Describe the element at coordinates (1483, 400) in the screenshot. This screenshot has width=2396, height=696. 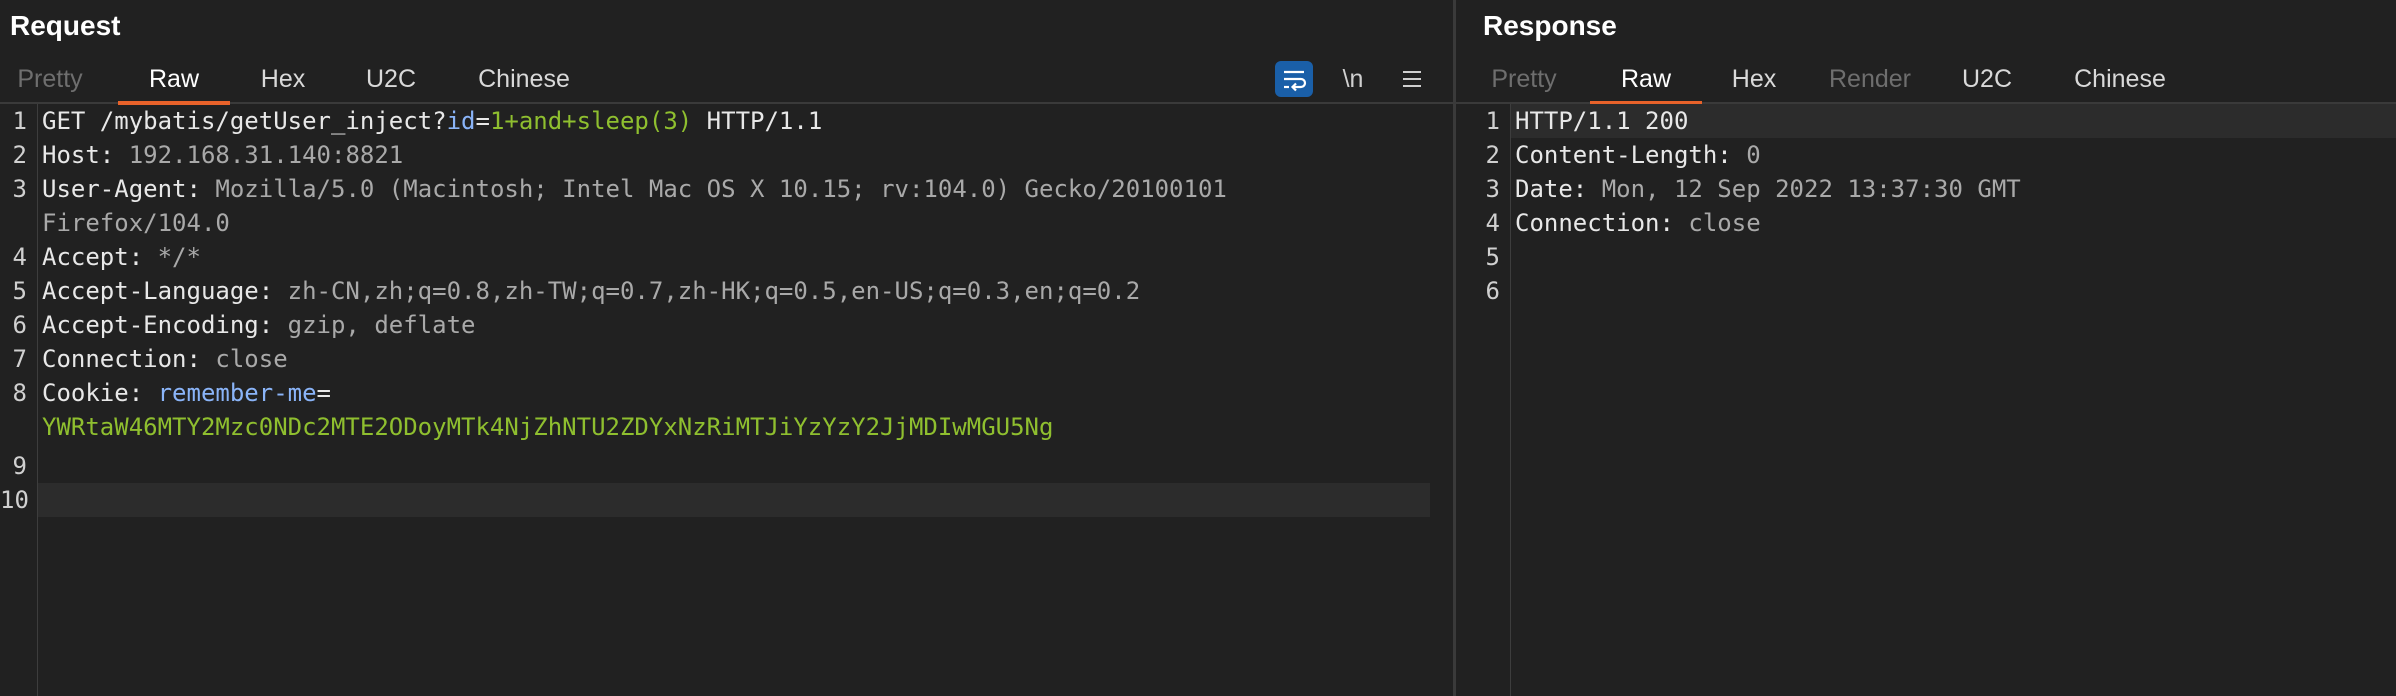
I see `response-line-gutter: 1 2 3 4 5 6` at that location.